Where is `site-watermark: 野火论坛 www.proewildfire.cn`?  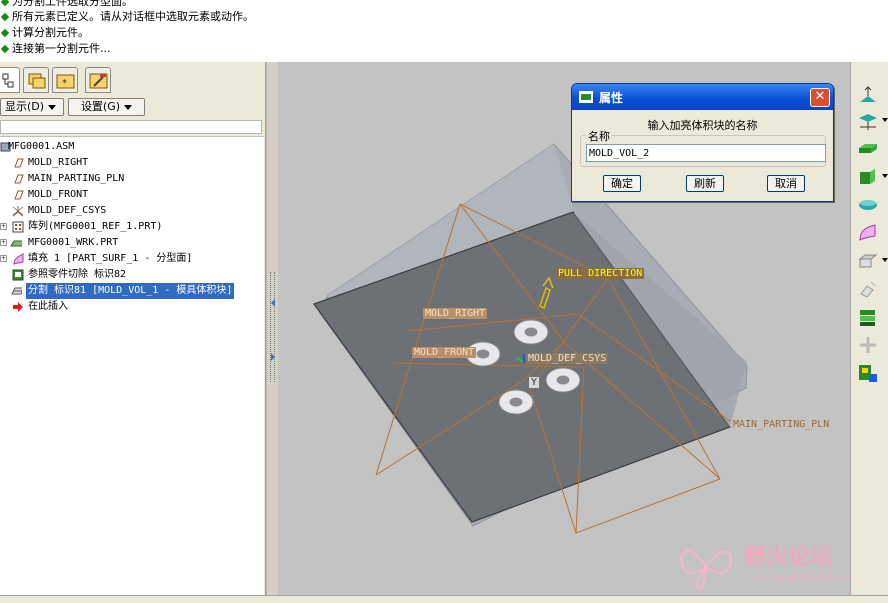 site-watermark: 野火论坛 www.proewildfire.cn is located at coordinates (780, 566).